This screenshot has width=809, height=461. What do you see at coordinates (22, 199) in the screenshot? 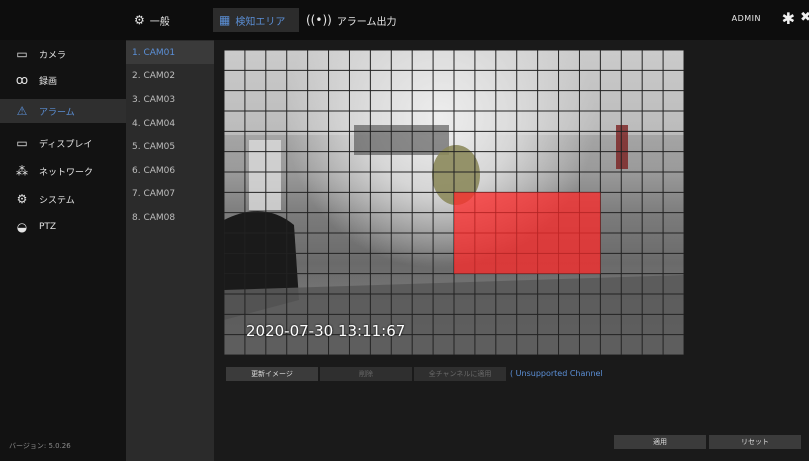
I see `system-icon: ⚙` at bounding box center [22, 199].